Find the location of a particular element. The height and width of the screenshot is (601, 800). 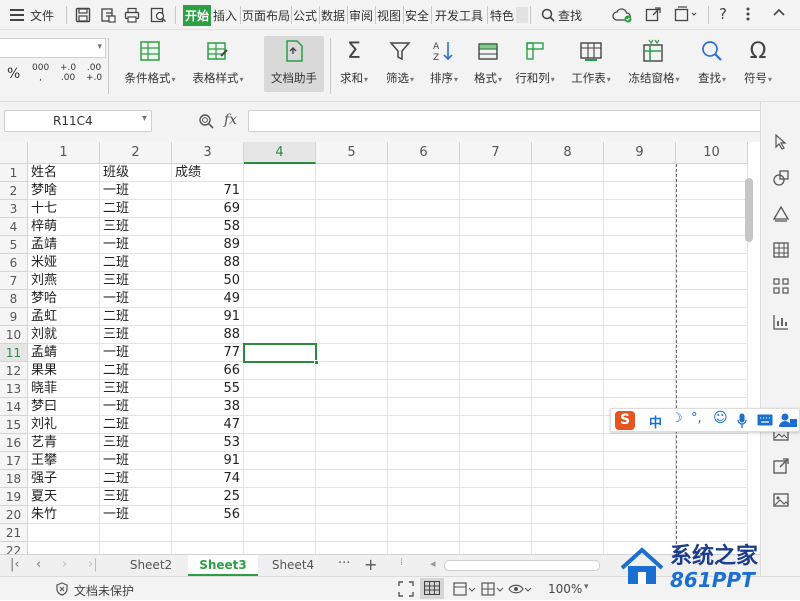

next-sheet-icon: › is located at coordinates (64, 564).